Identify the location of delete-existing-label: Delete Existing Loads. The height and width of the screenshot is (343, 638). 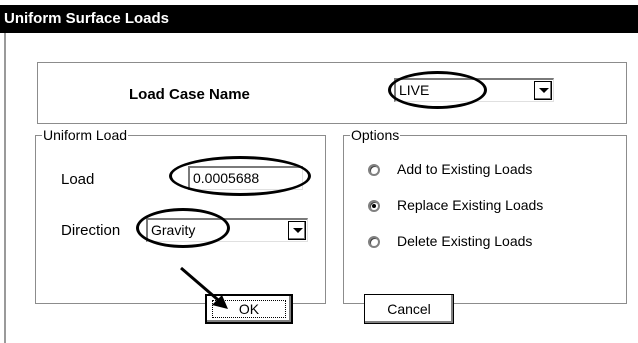
(464, 241).